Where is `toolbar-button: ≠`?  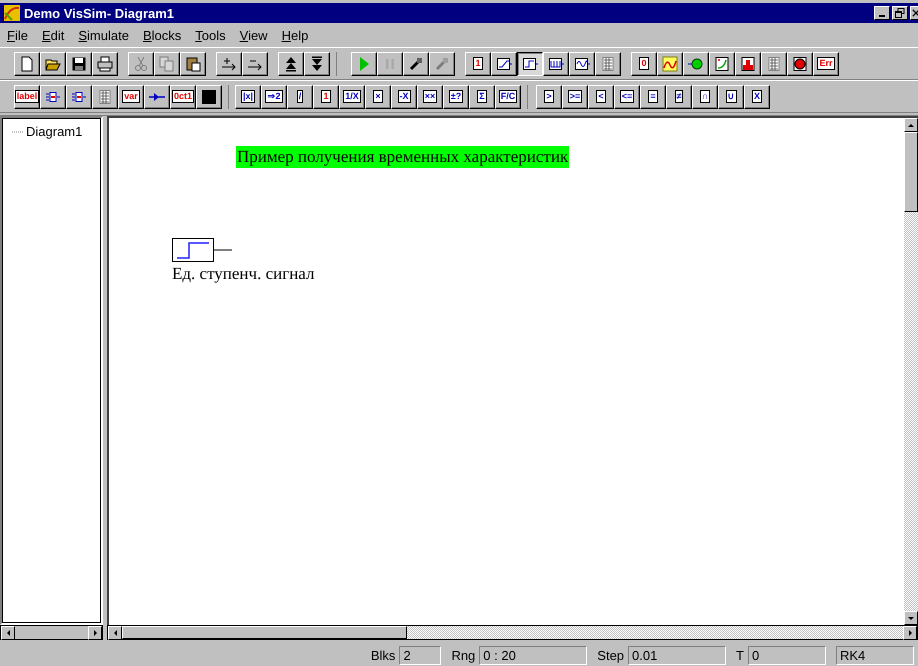 toolbar-button: ≠ is located at coordinates (679, 96).